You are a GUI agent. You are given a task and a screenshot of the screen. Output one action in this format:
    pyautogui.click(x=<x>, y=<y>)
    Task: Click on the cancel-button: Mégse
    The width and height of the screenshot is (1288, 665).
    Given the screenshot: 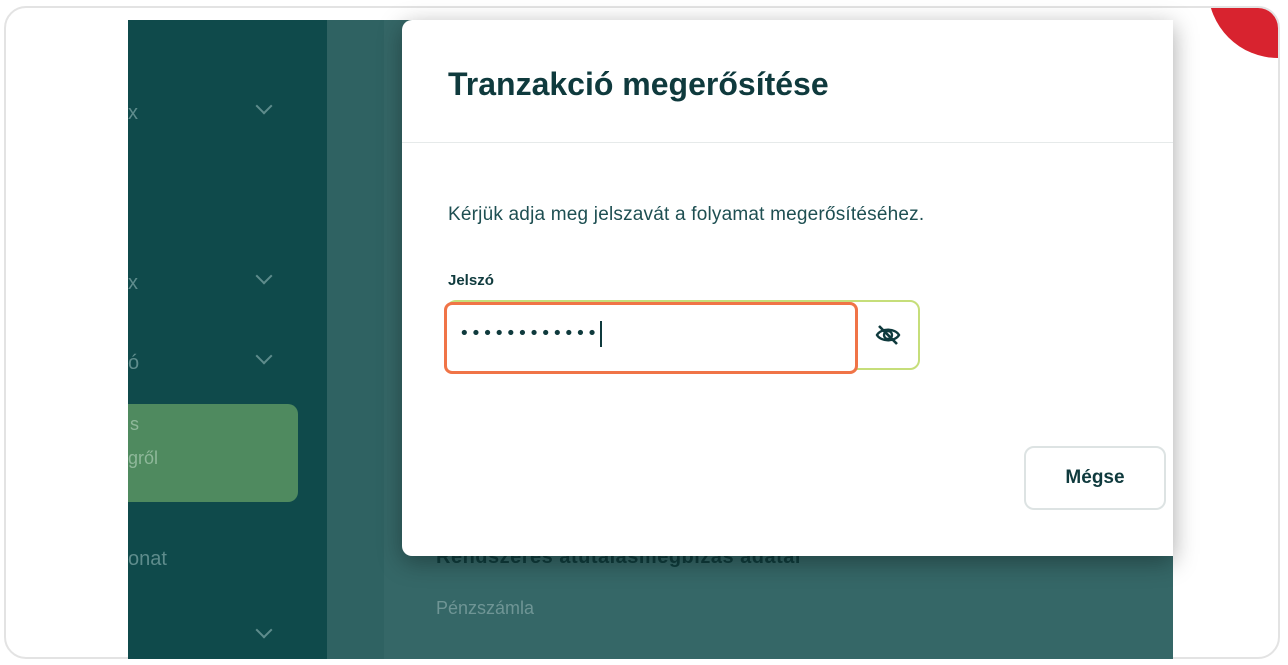 What is the action you would take?
    pyautogui.click(x=1095, y=478)
    